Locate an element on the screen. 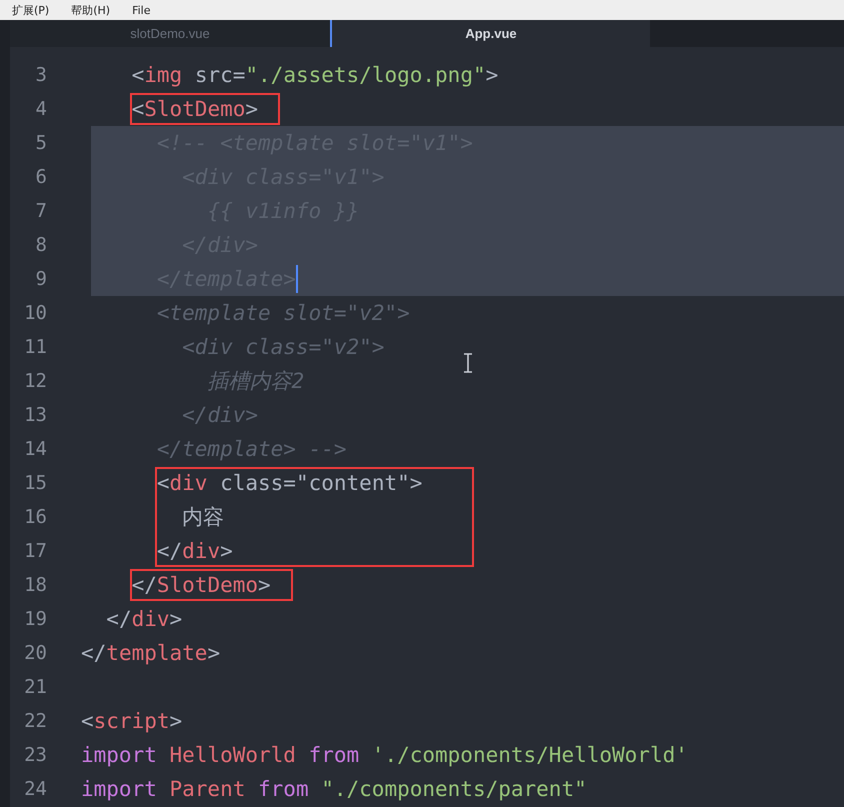 The height and width of the screenshot is (807, 844). line-number: 12 is located at coordinates (35, 381).